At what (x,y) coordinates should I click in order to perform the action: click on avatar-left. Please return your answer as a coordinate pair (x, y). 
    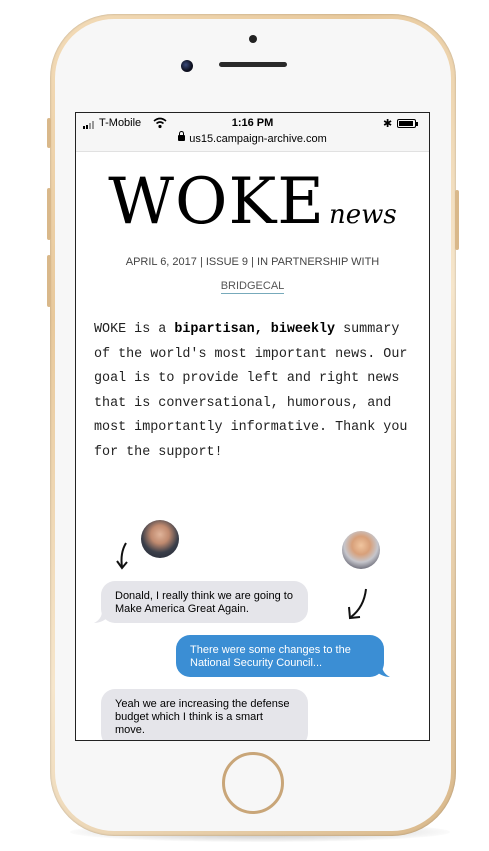
    Looking at the image, I should click on (160, 539).